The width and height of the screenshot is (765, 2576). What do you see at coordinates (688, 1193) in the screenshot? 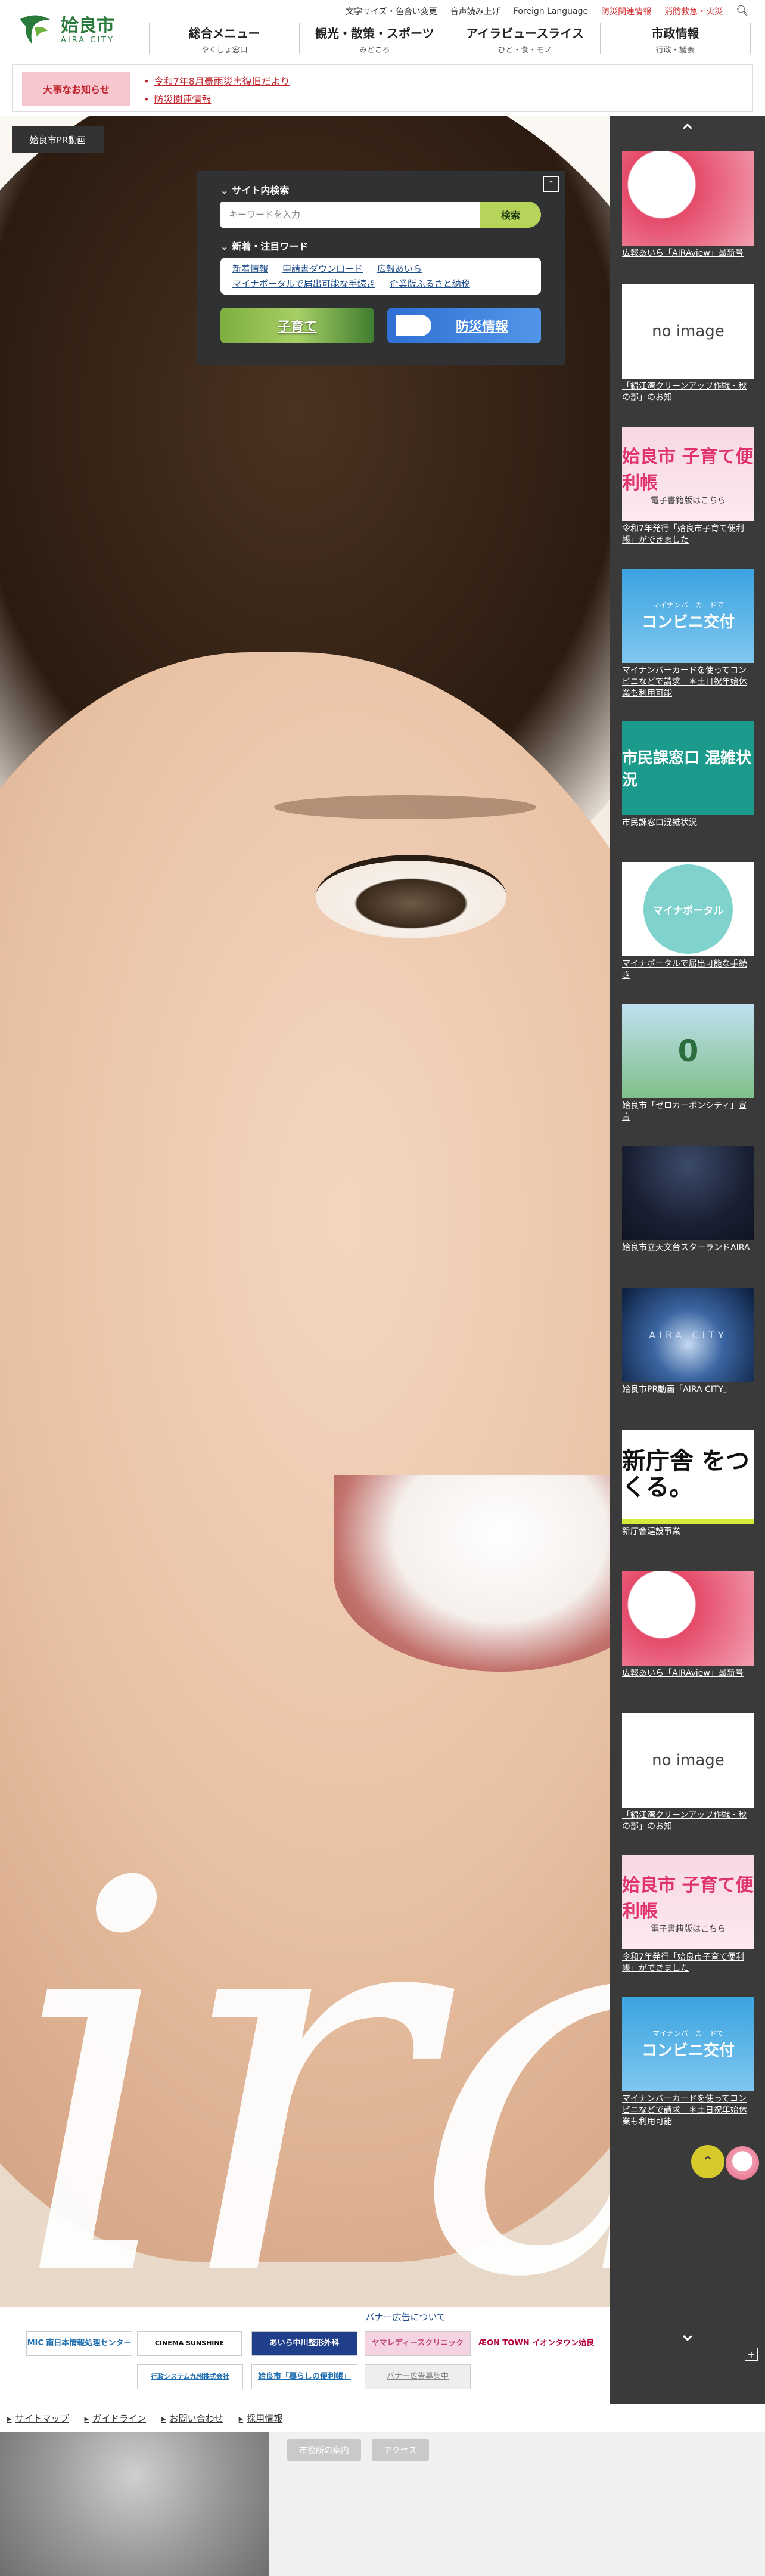
I see `observatory-image` at bounding box center [688, 1193].